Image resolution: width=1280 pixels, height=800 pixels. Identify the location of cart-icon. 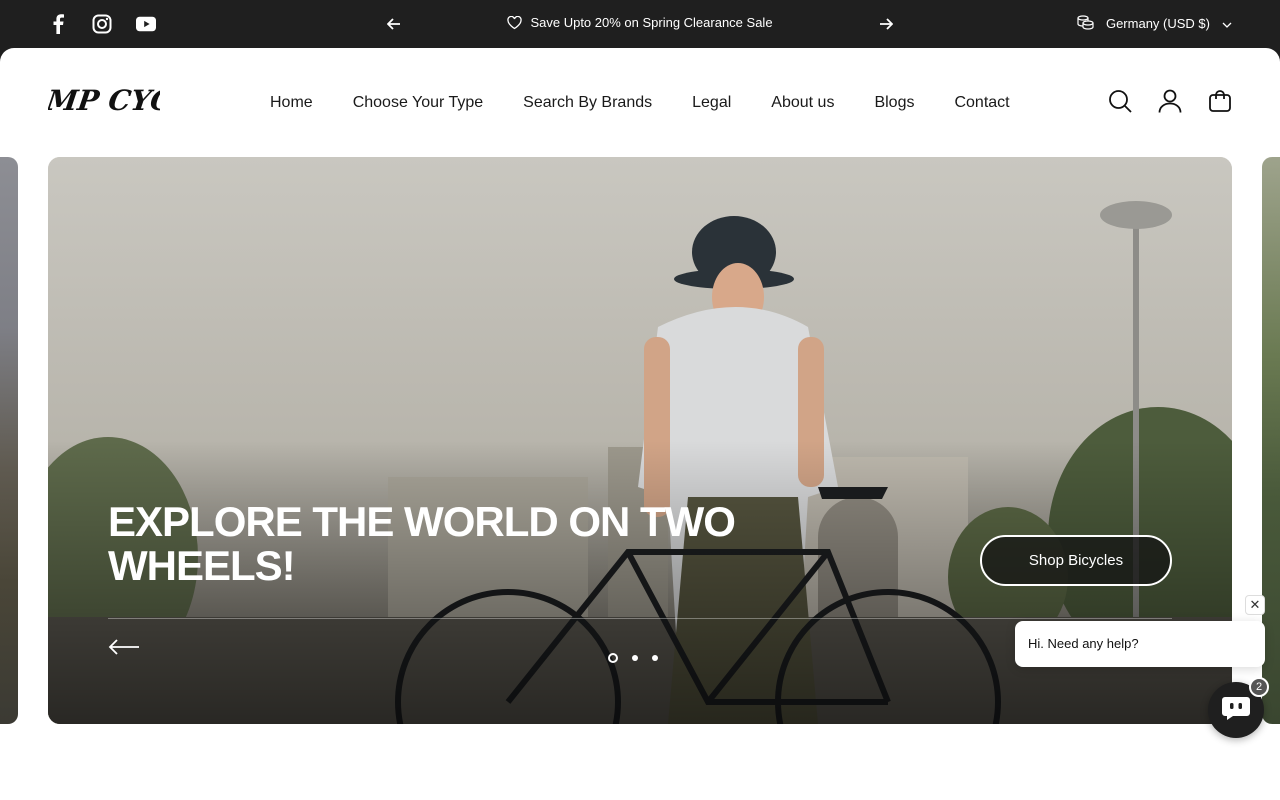
(1220, 101).